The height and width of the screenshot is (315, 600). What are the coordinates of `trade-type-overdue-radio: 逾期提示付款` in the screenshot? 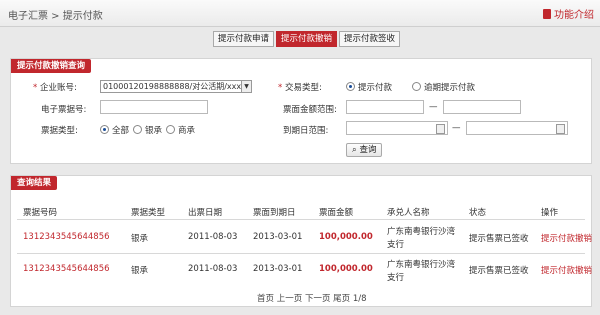 It's located at (443, 87).